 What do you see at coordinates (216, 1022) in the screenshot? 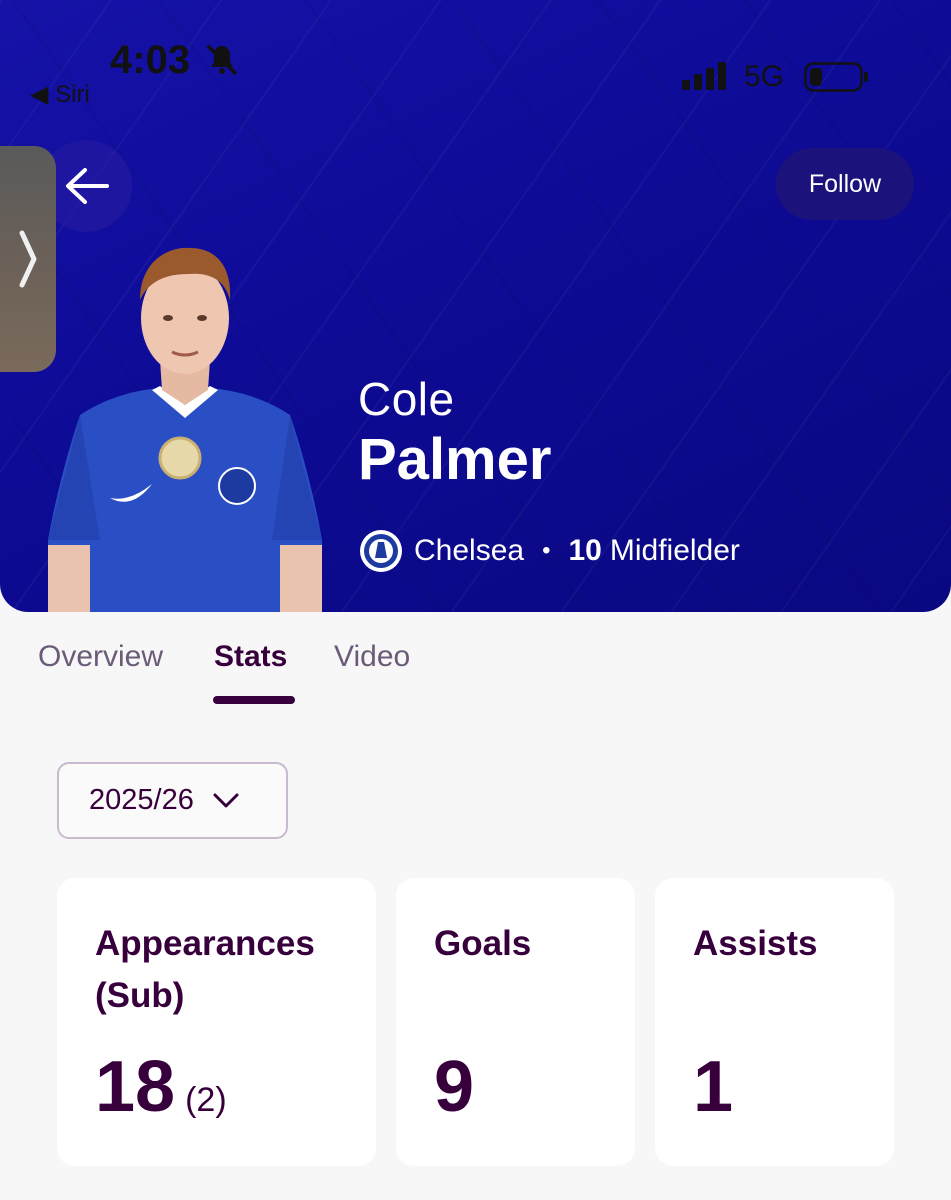
I see `stat-card-appearances: Appearances (Sub) 18 (2)` at bounding box center [216, 1022].